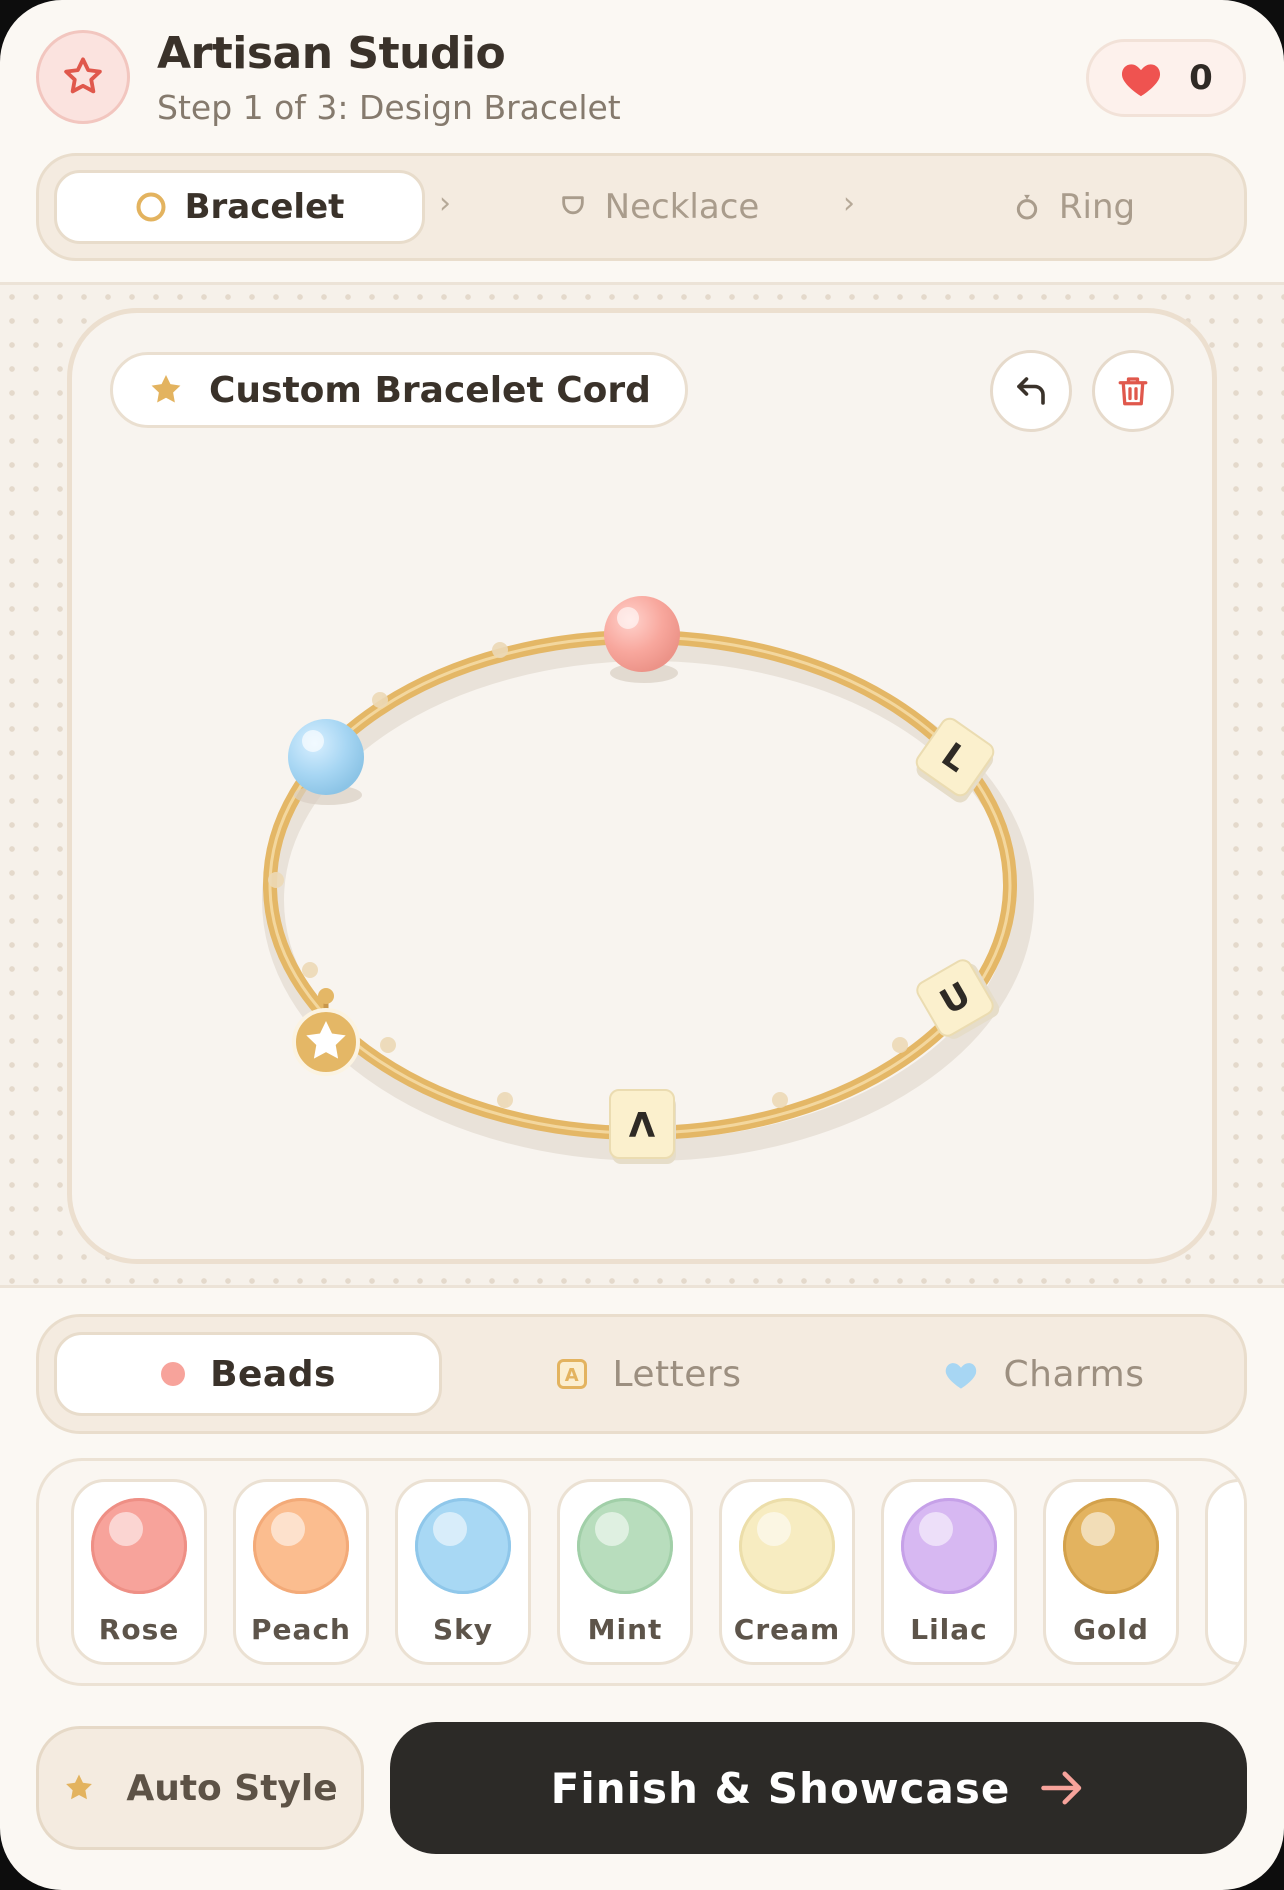 This screenshot has height=1890, width=1284. What do you see at coordinates (682, 207) in the screenshot?
I see `tab-label: Necklace` at bounding box center [682, 207].